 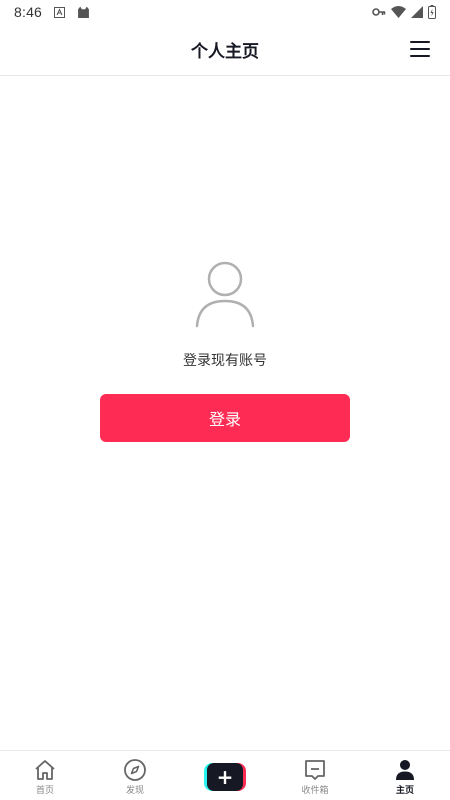 I want to click on inbox-icon, so click(x=315, y=770).